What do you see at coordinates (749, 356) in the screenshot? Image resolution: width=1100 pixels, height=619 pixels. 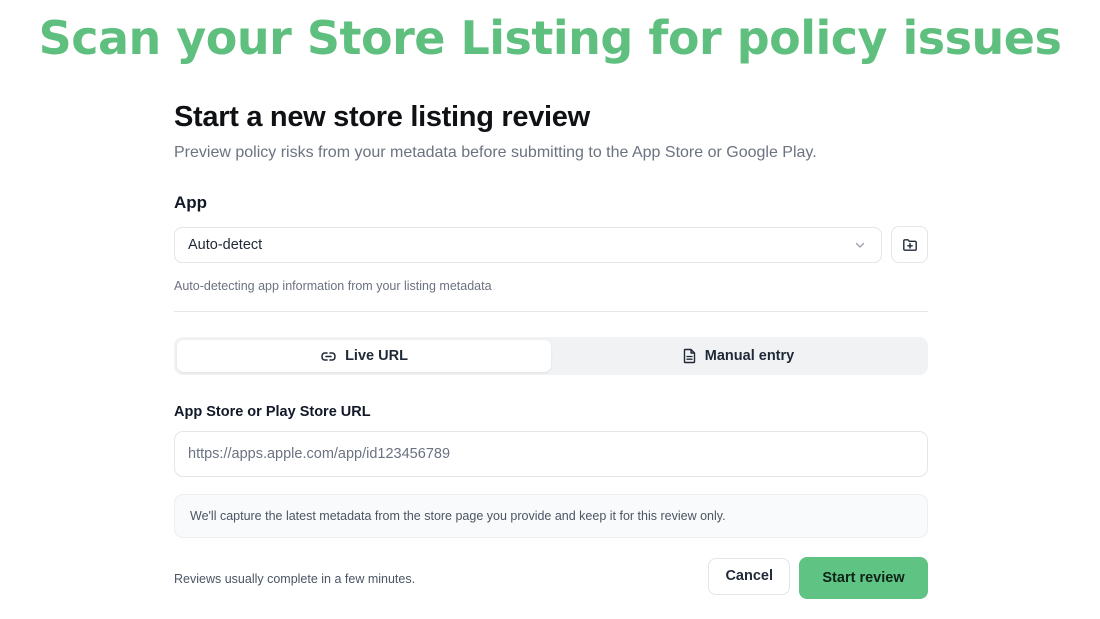 I see `tab-manual-entry-label: Manual entry` at bounding box center [749, 356].